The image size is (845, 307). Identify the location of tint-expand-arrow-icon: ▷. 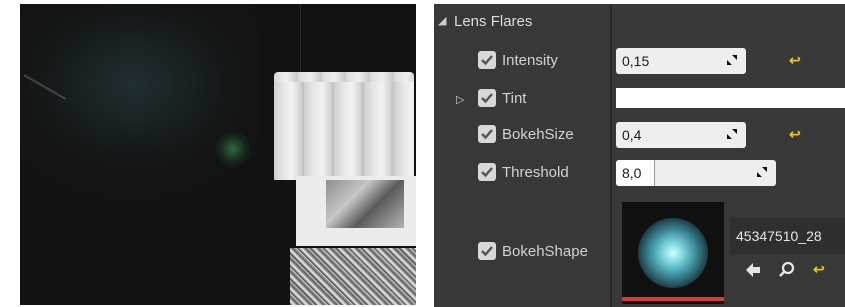
(460, 99).